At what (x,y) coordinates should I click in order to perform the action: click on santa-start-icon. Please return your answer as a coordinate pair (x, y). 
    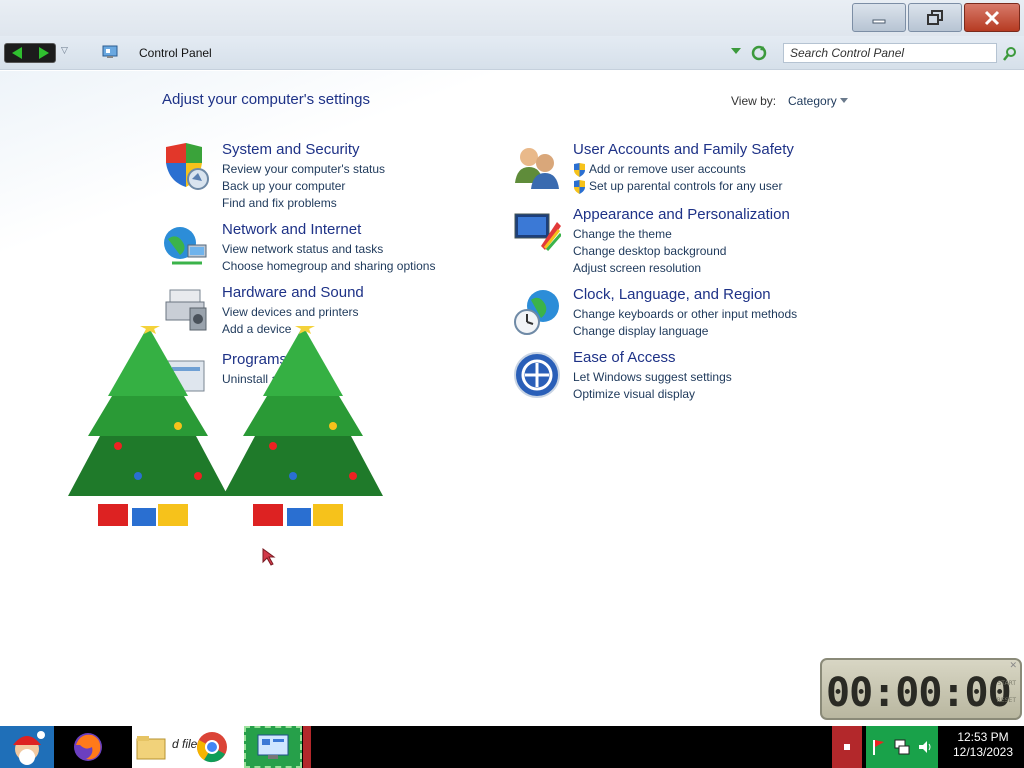
    Looking at the image, I should click on (29, 748).